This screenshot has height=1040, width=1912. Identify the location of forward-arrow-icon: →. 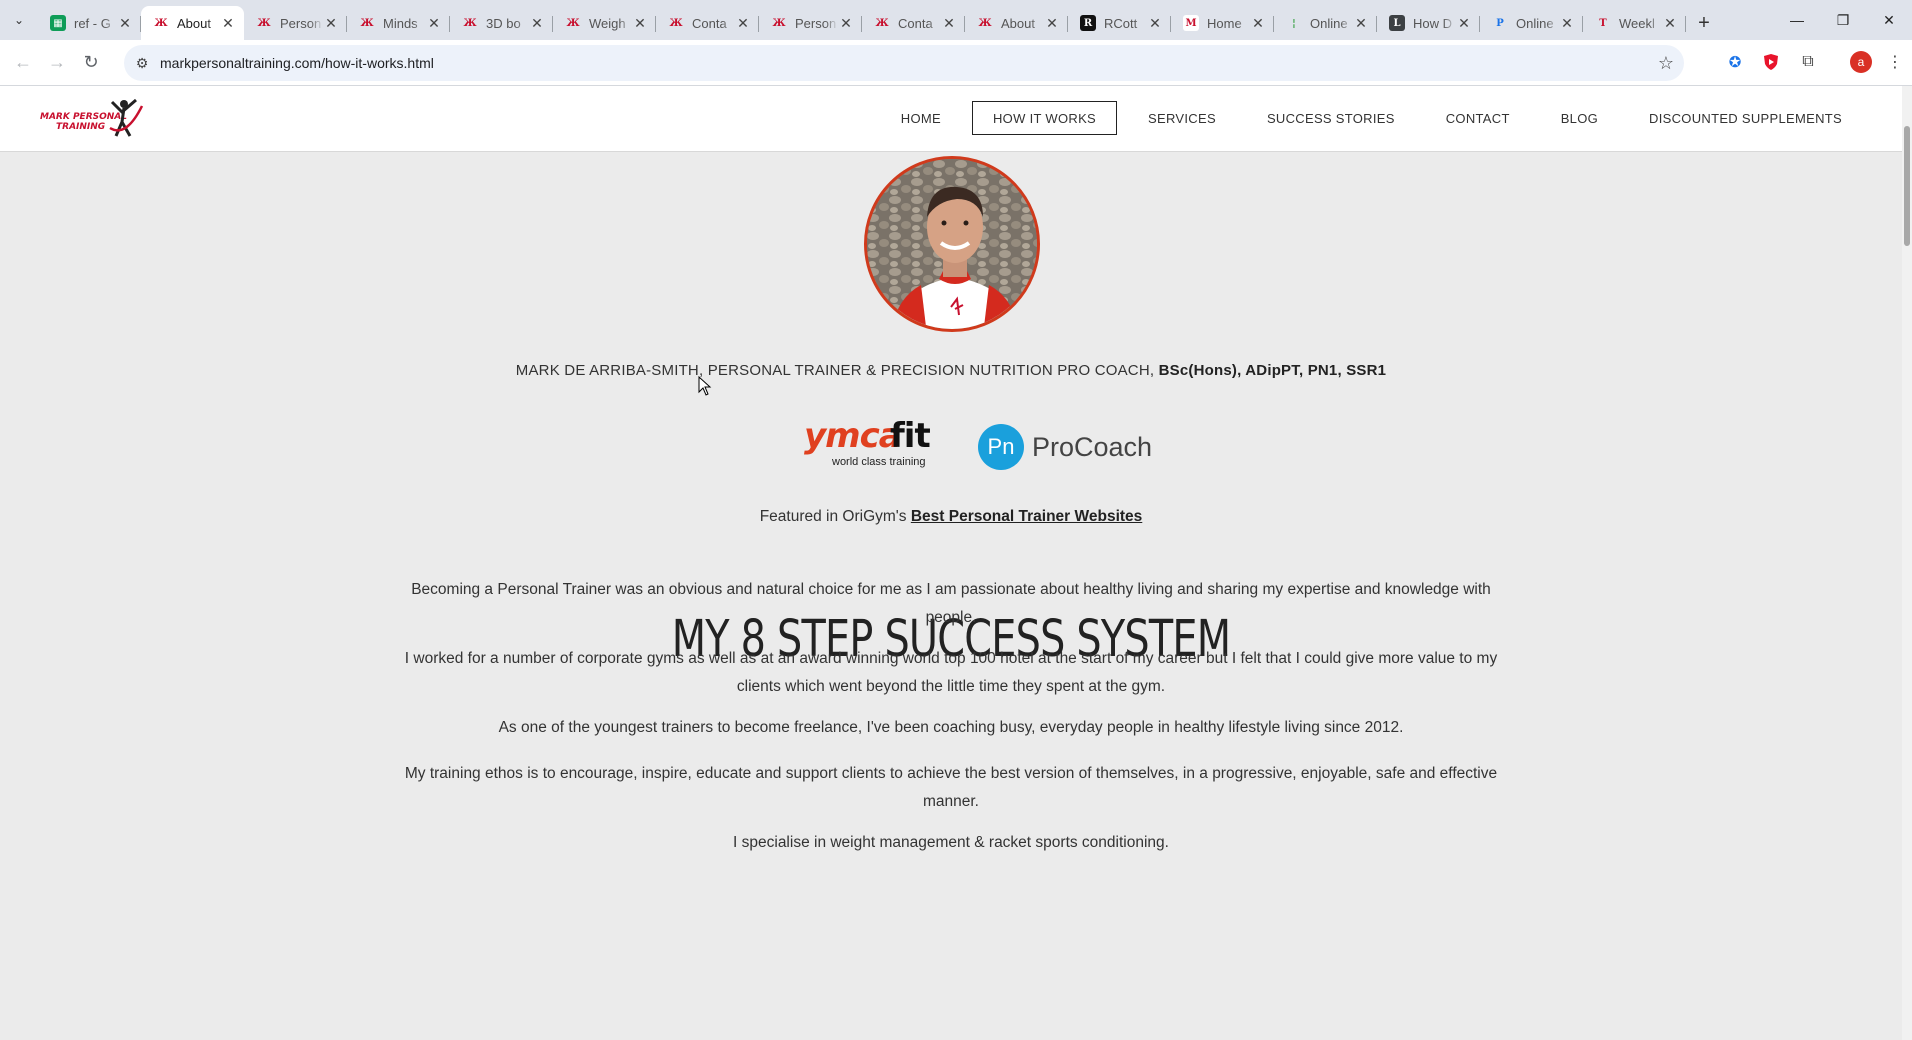
(57, 63).